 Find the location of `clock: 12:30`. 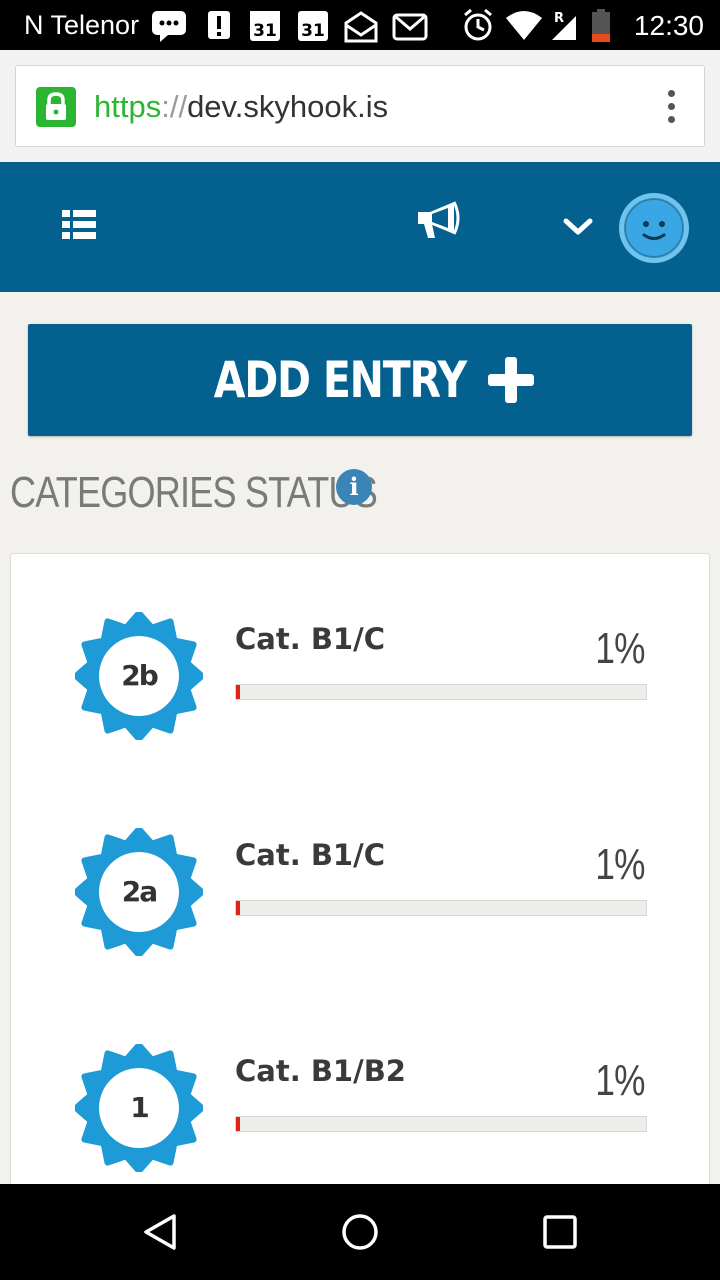

clock: 12:30 is located at coordinates (668, 25).